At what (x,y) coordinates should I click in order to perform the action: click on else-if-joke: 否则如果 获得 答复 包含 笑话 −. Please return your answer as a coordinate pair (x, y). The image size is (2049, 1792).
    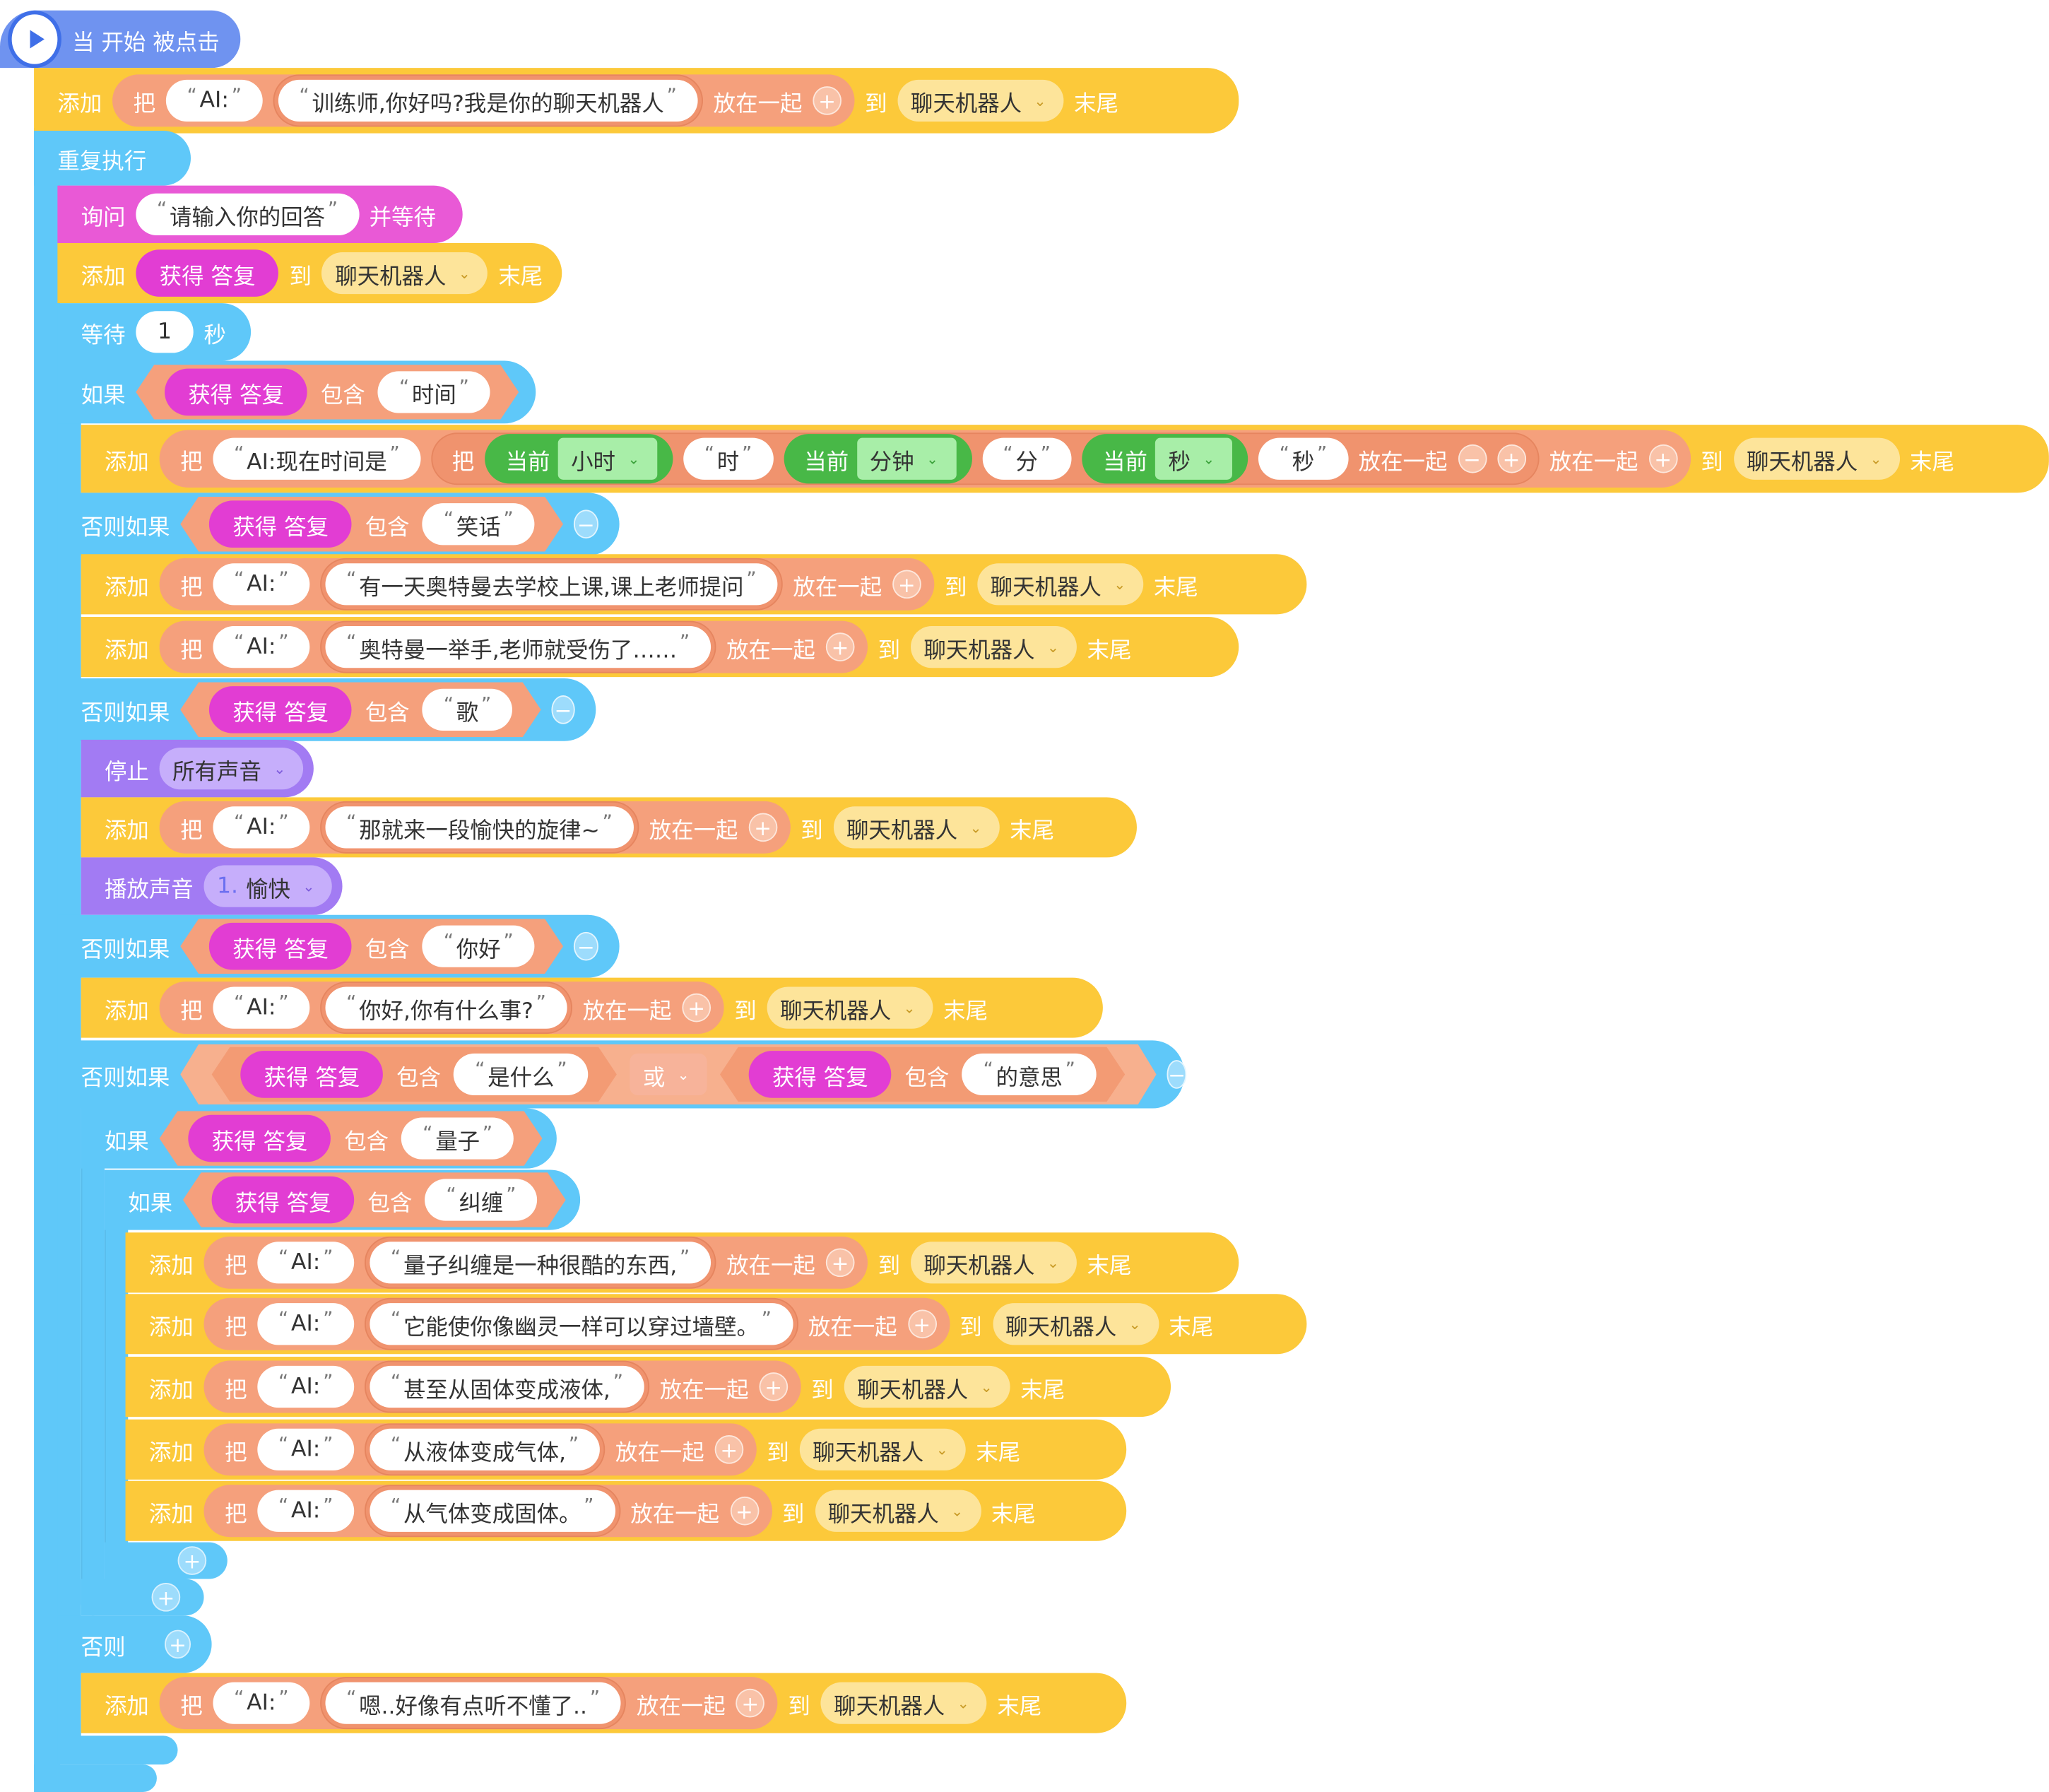
    Looking at the image, I should click on (338, 524).